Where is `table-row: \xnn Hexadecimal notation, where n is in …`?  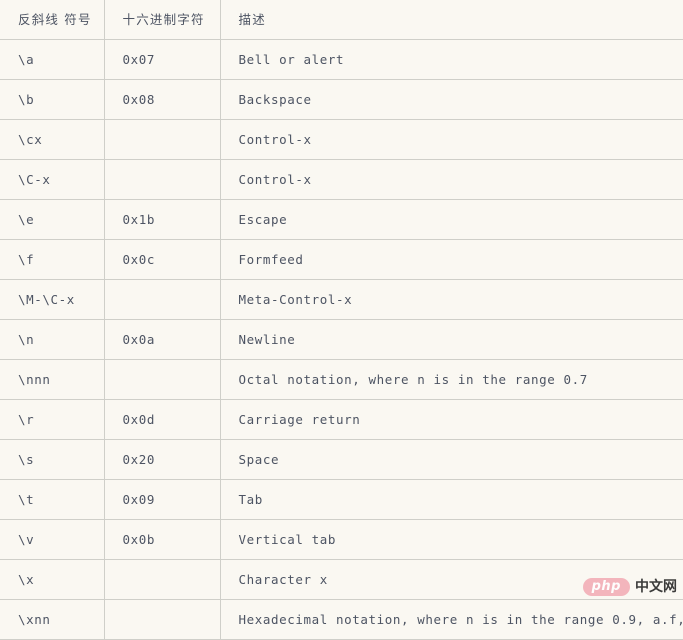
table-row: \xnn Hexadecimal notation, where n is in … is located at coordinates (341, 619).